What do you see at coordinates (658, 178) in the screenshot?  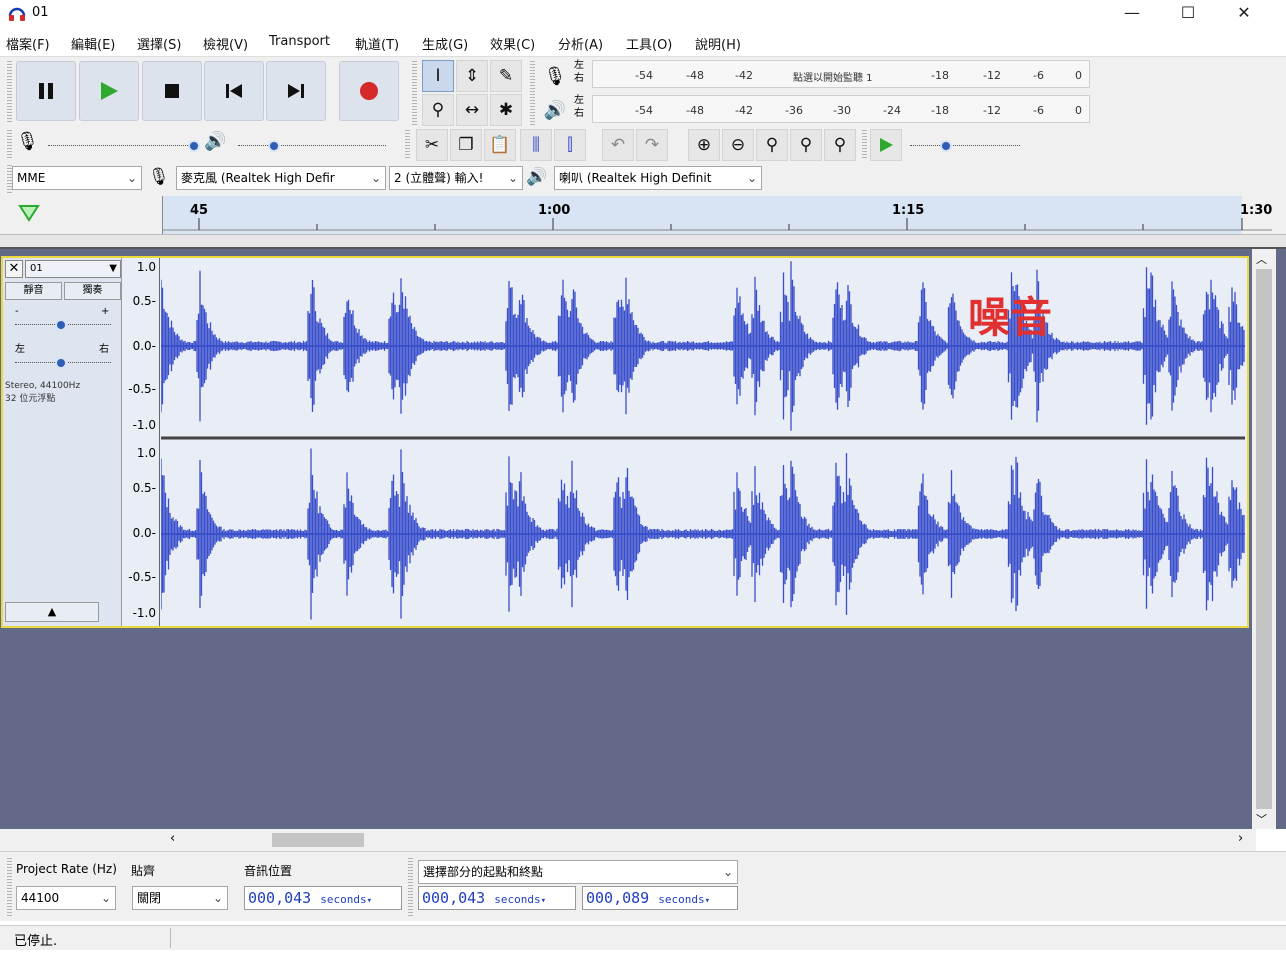 I see `output-device-dropdown: 喇叭 (Realtek High Definit ⌄` at bounding box center [658, 178].